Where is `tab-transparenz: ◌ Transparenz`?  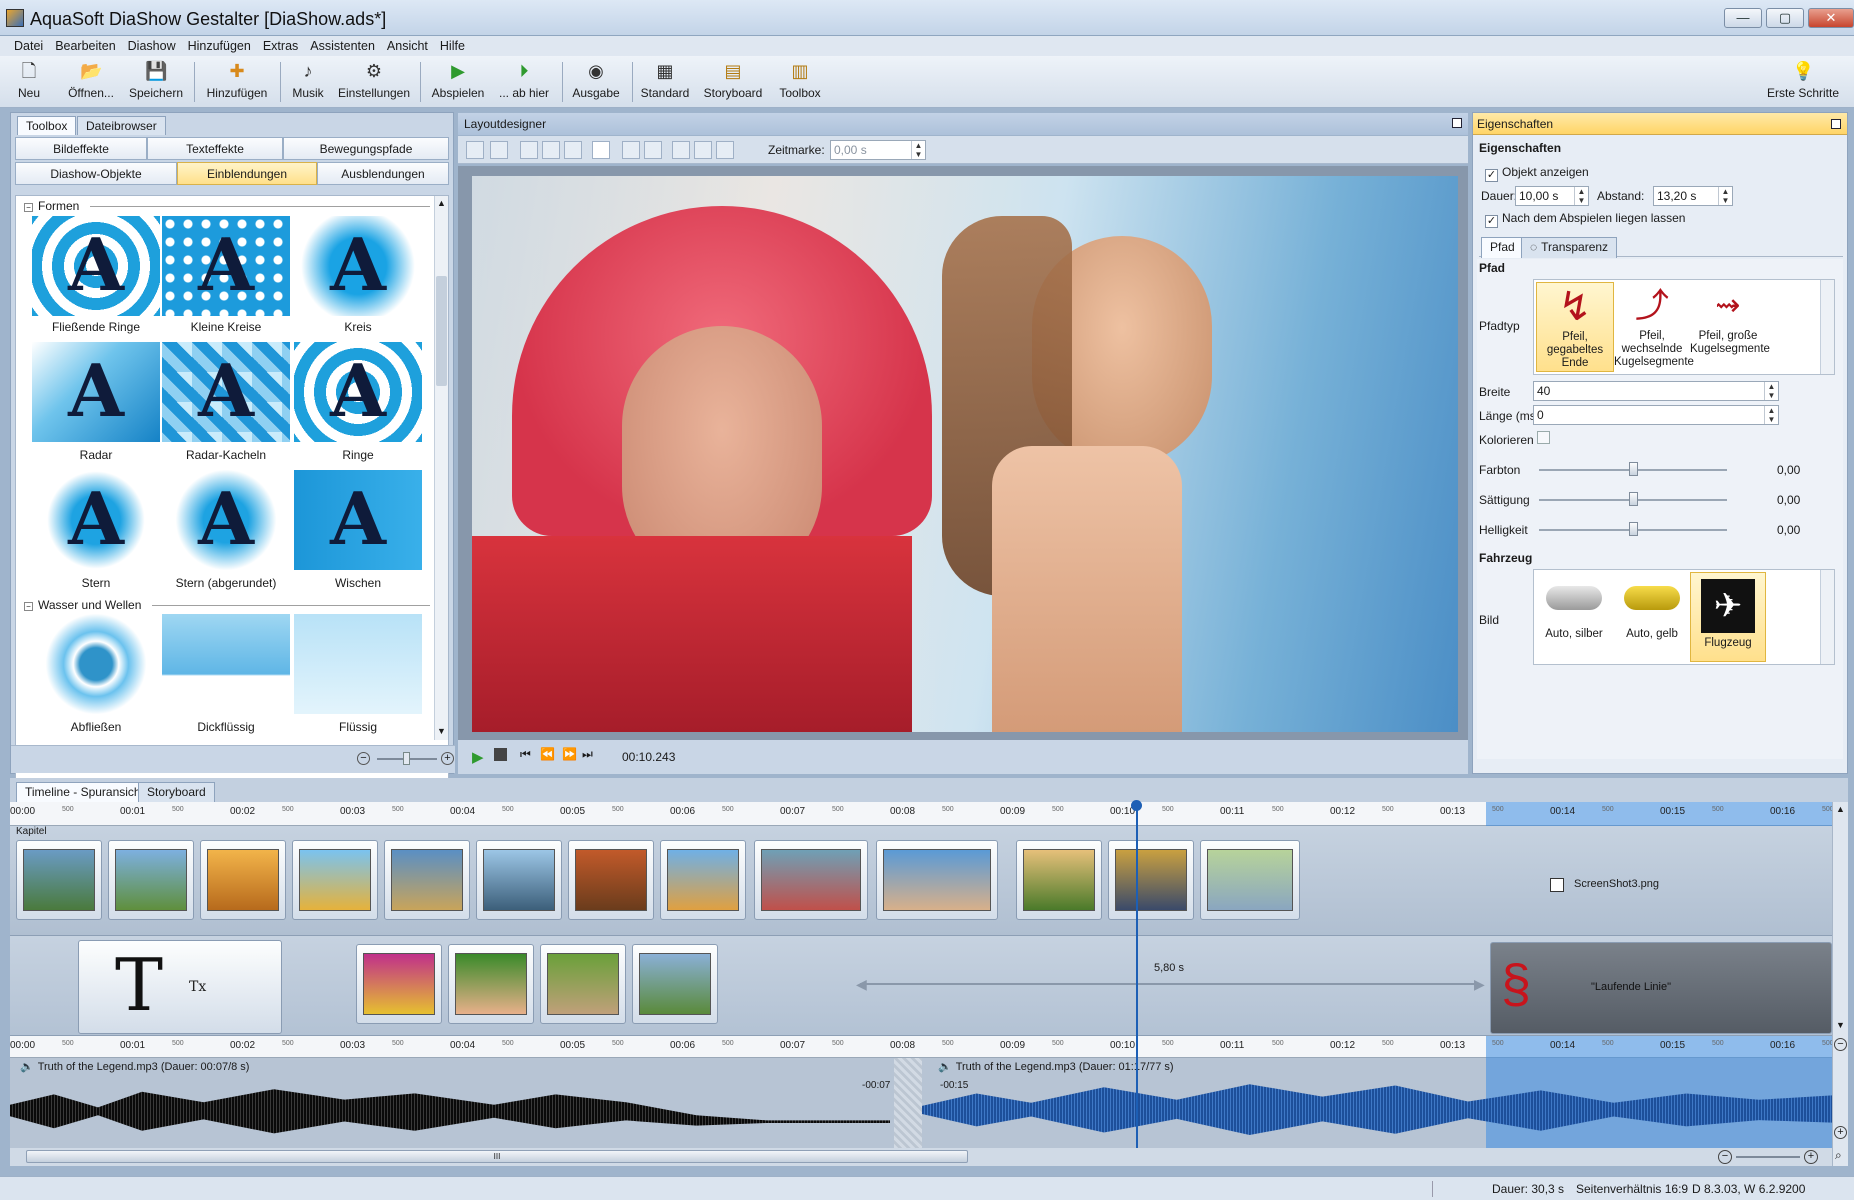 tab-transparenz: ◌ Transparenz is located at coordinates (1569, 247).